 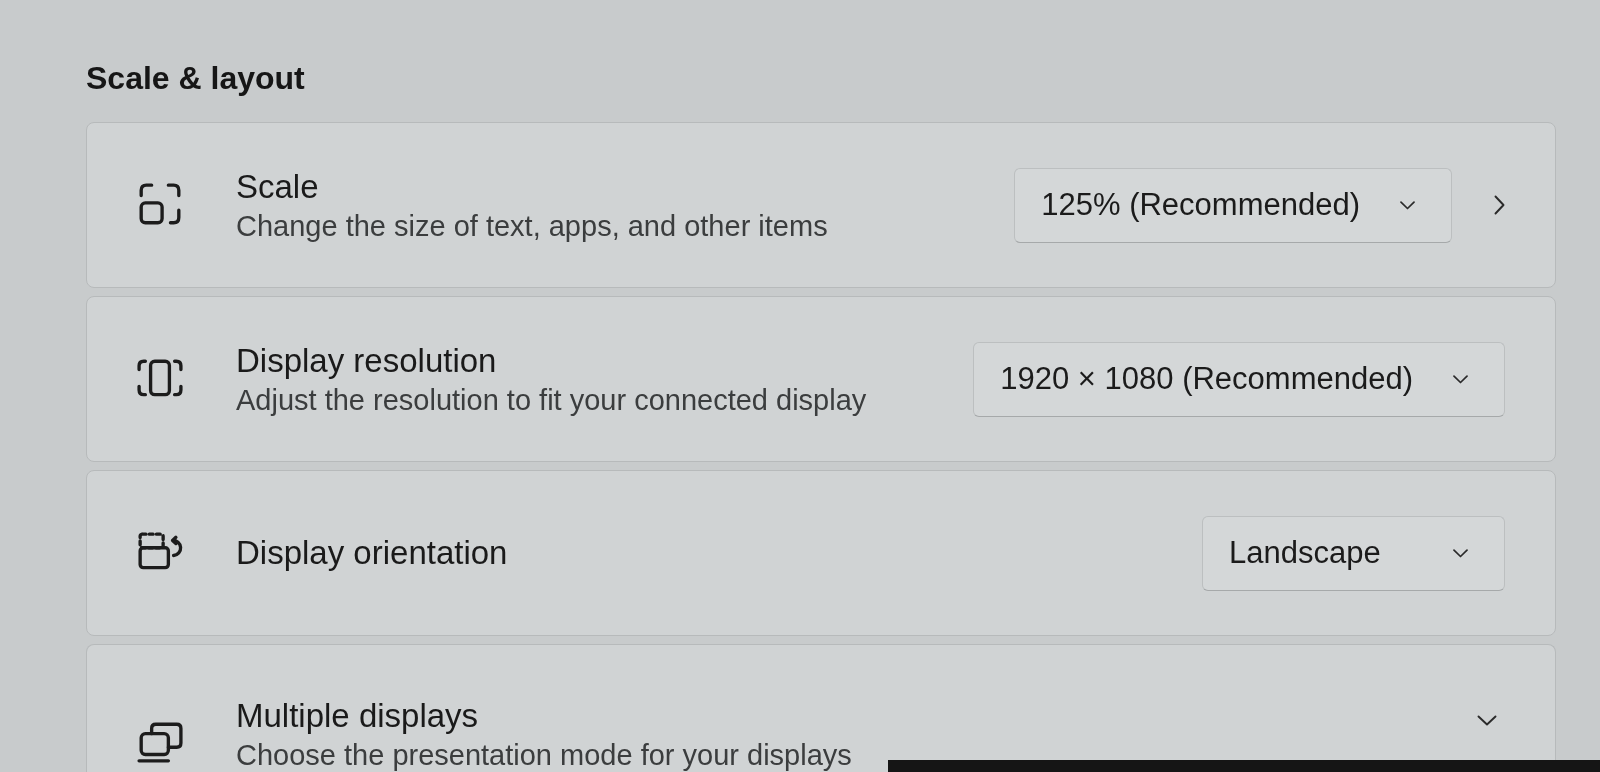 I want to click on setting-title: Multiple displays, so click(x=357, y=716).